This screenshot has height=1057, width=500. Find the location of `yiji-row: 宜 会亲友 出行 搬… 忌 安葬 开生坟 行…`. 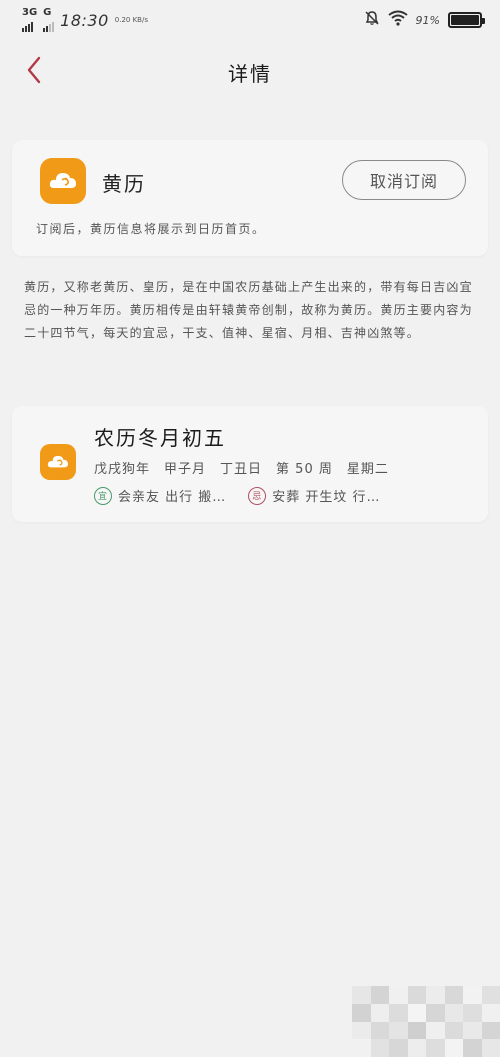

yiji-row: 宜 会亲友 出行 搬… 忌 安葬 开生坟 行… is located at coordinates (237, 495).